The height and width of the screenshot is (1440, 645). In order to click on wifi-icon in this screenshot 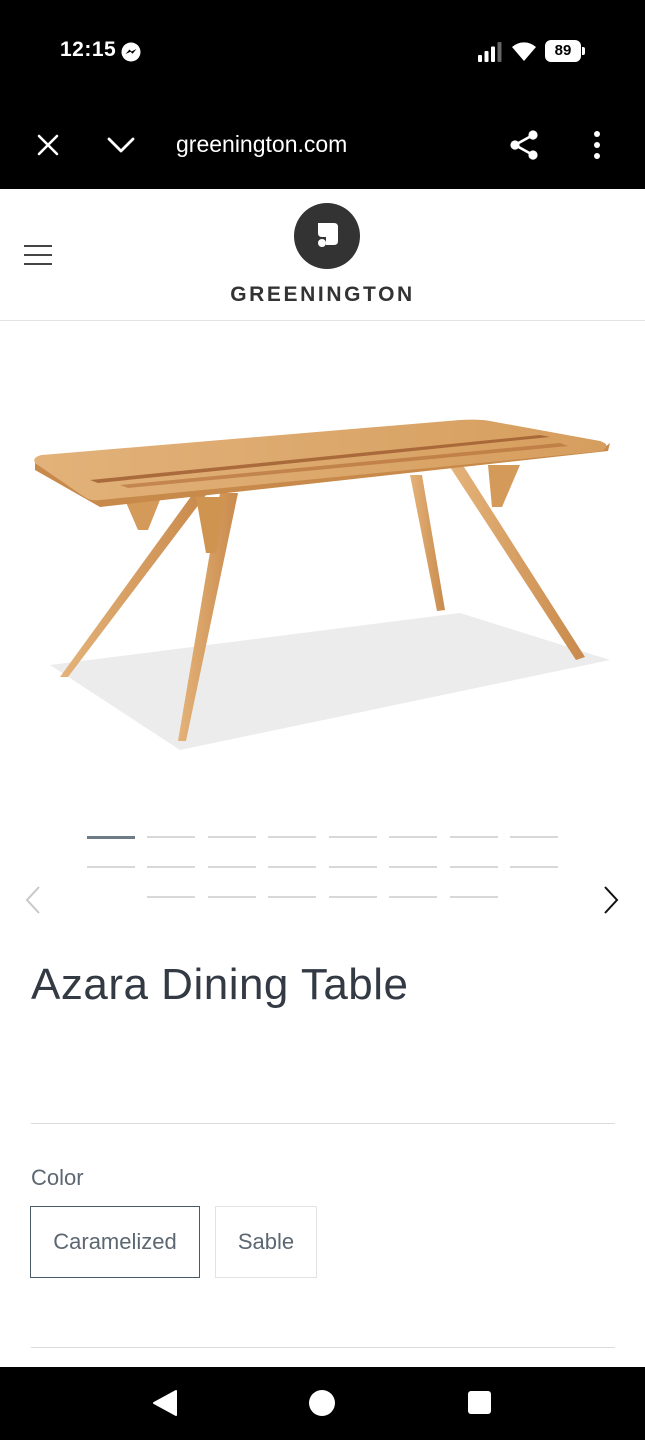, I will do `click(524, 51)`.